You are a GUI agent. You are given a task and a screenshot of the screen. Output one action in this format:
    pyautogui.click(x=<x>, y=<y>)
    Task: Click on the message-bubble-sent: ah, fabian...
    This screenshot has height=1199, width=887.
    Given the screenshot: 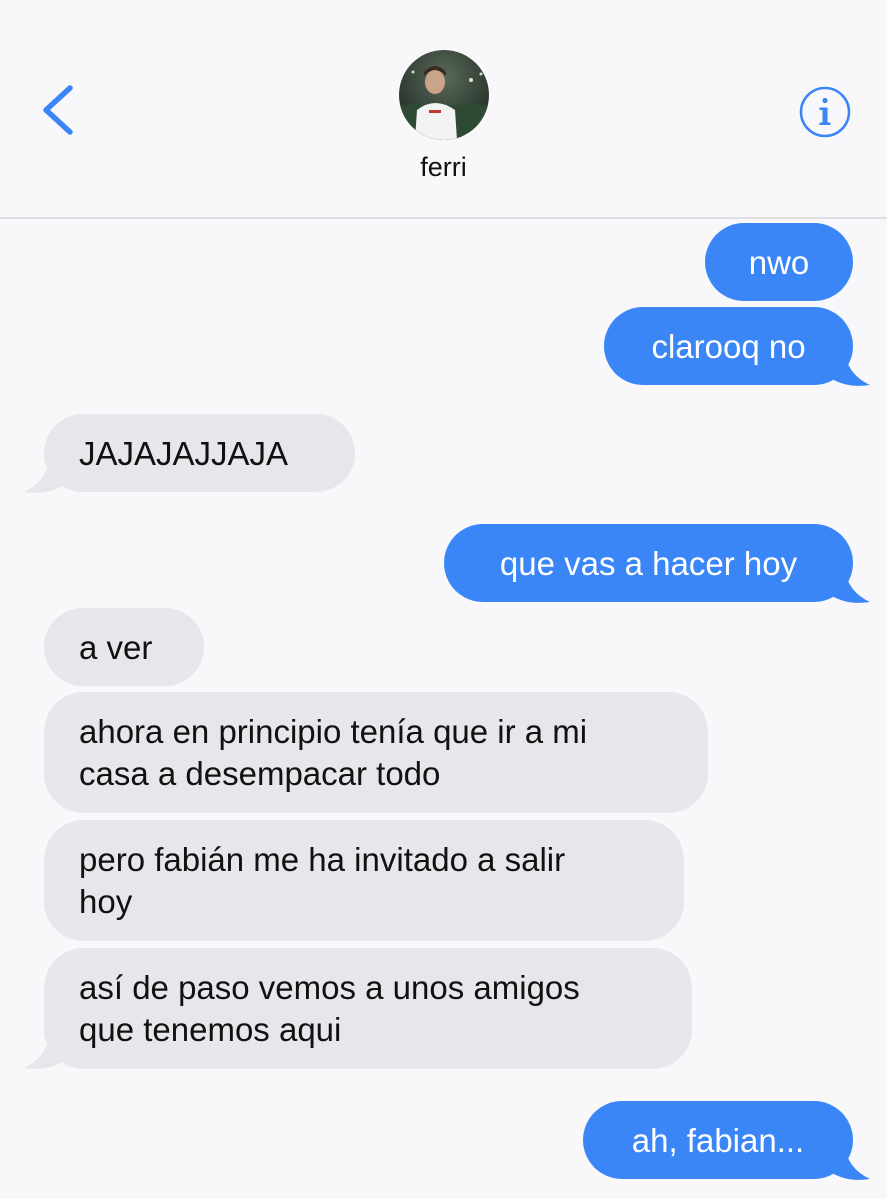 What is the action you would take?
    pyautogui.click(x=718, y=1140)
    